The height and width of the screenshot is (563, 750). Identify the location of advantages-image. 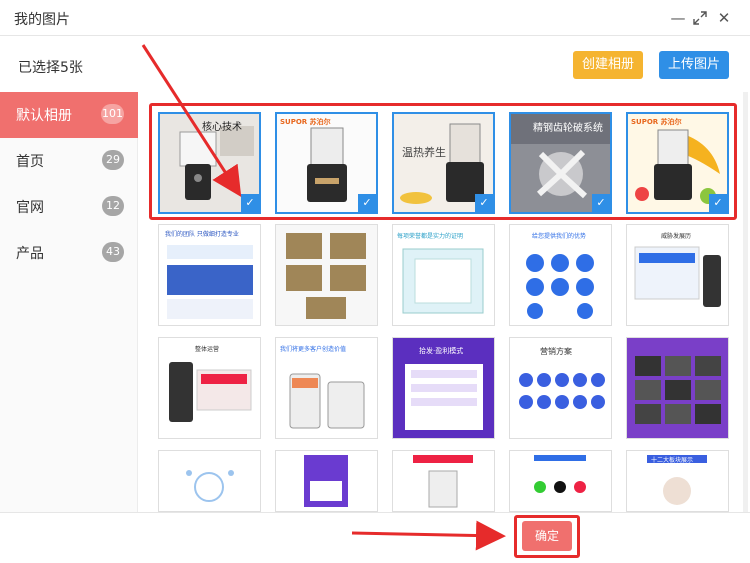
(560, 275).